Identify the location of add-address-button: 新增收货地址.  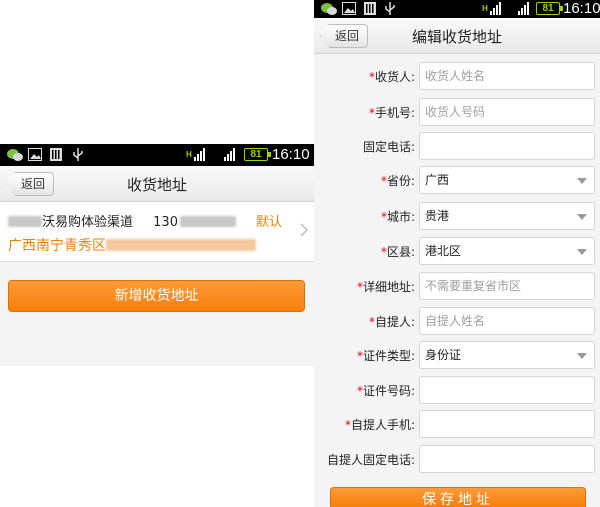
(156, 296).